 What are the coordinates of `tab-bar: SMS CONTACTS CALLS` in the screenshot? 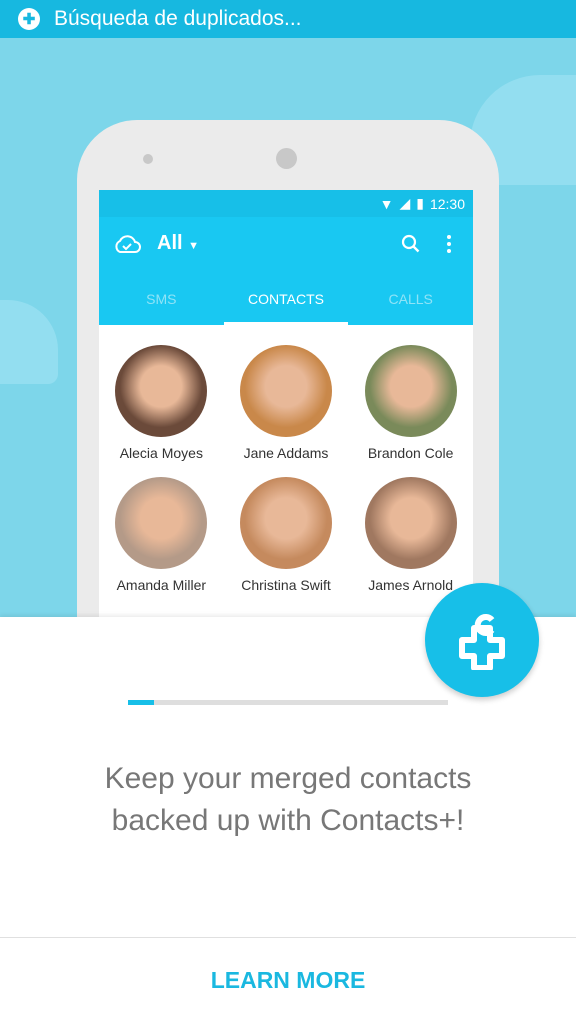 It's located at (286, 297).